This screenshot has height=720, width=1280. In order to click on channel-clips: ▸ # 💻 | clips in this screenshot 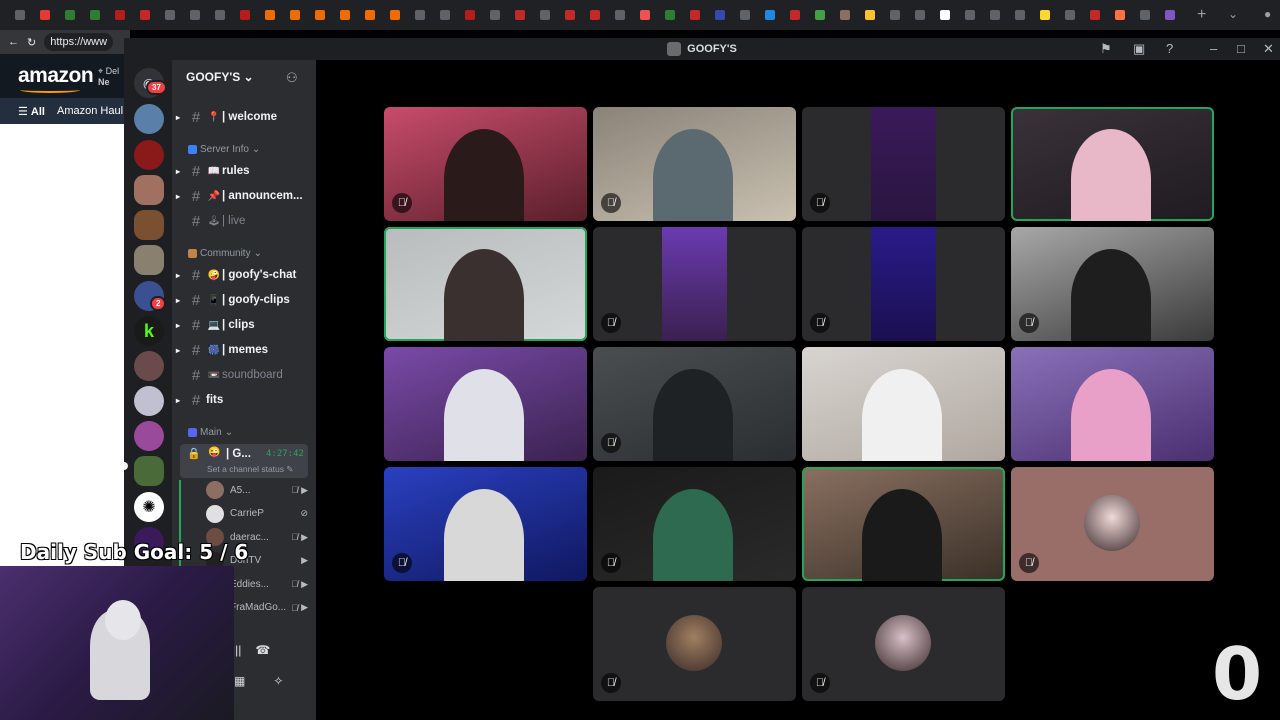, I will do `click(243, 325)`.